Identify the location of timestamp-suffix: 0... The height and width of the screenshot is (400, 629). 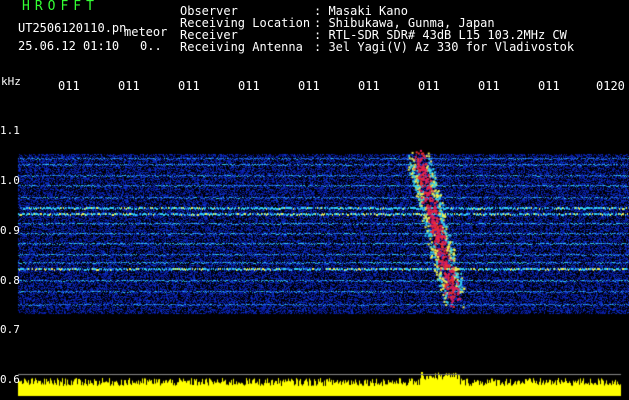
(151, 46).